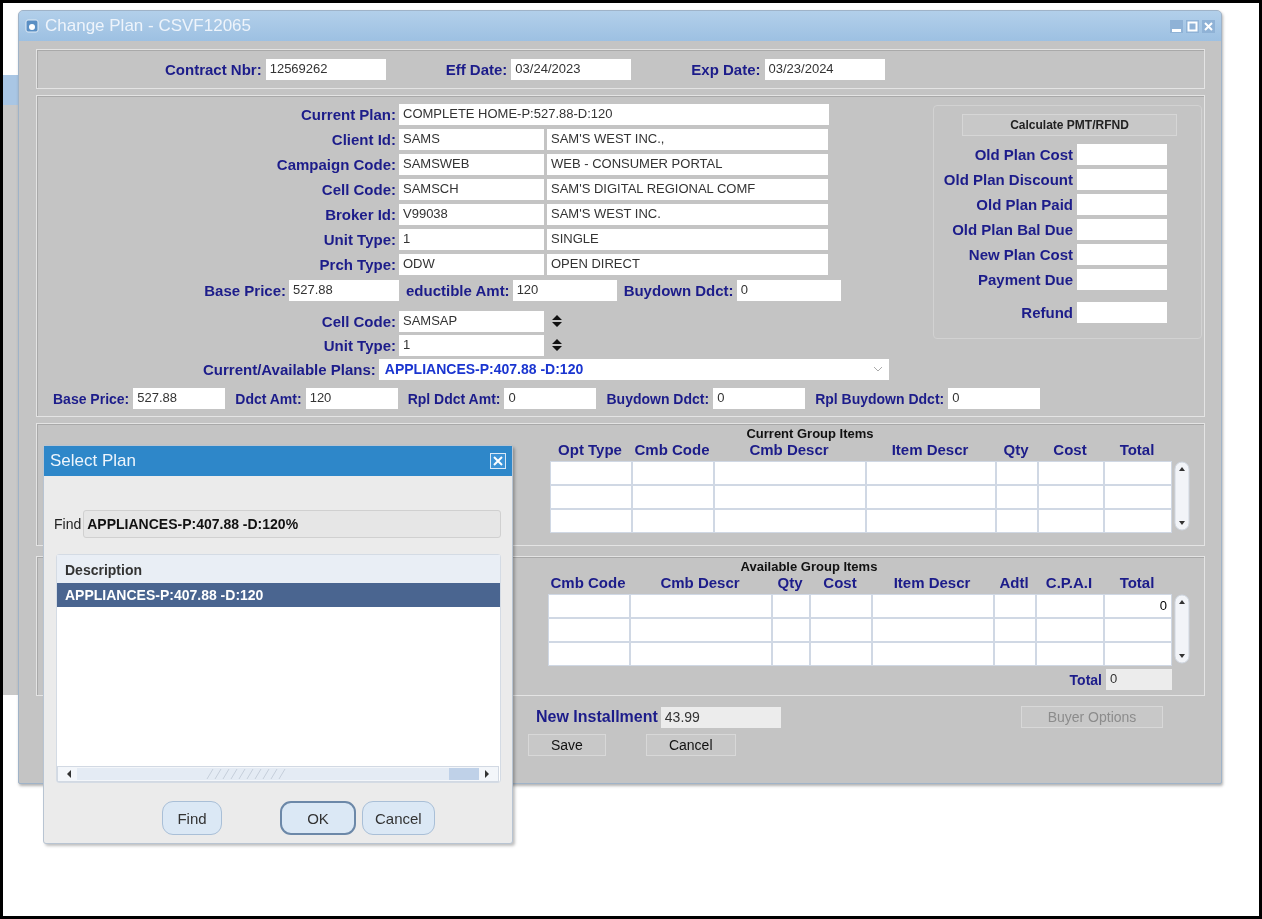 This screenshot has height=919, width=1262. Describe the element at coordinates (454, 398) in the screenshot. I see `field-label: Rpl Ddct Amt:` at that location.